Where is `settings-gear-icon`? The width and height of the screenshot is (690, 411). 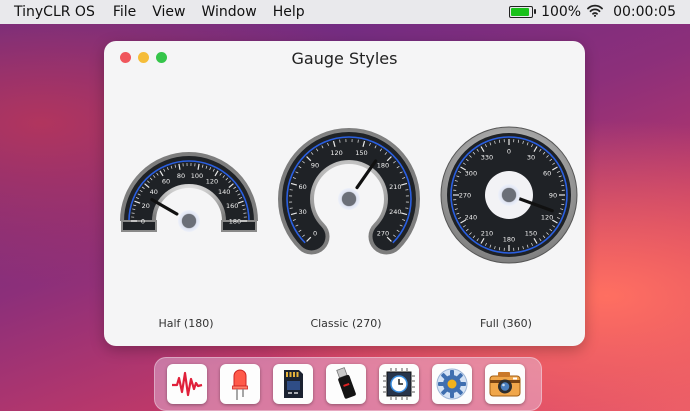
settings-gear-icon is located at coordinates (452, 384).